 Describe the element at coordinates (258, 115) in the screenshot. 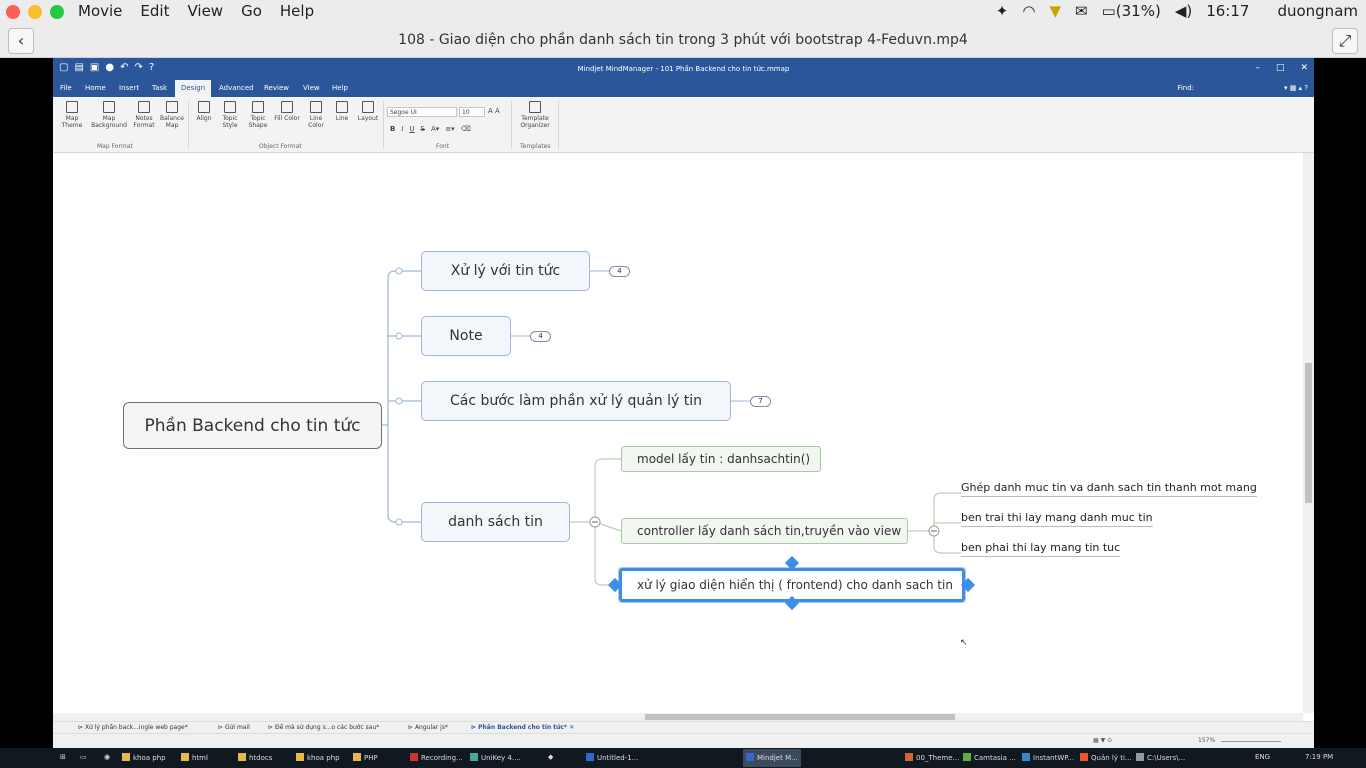

I see `topic-shape-button: Topic Shape` at that location.